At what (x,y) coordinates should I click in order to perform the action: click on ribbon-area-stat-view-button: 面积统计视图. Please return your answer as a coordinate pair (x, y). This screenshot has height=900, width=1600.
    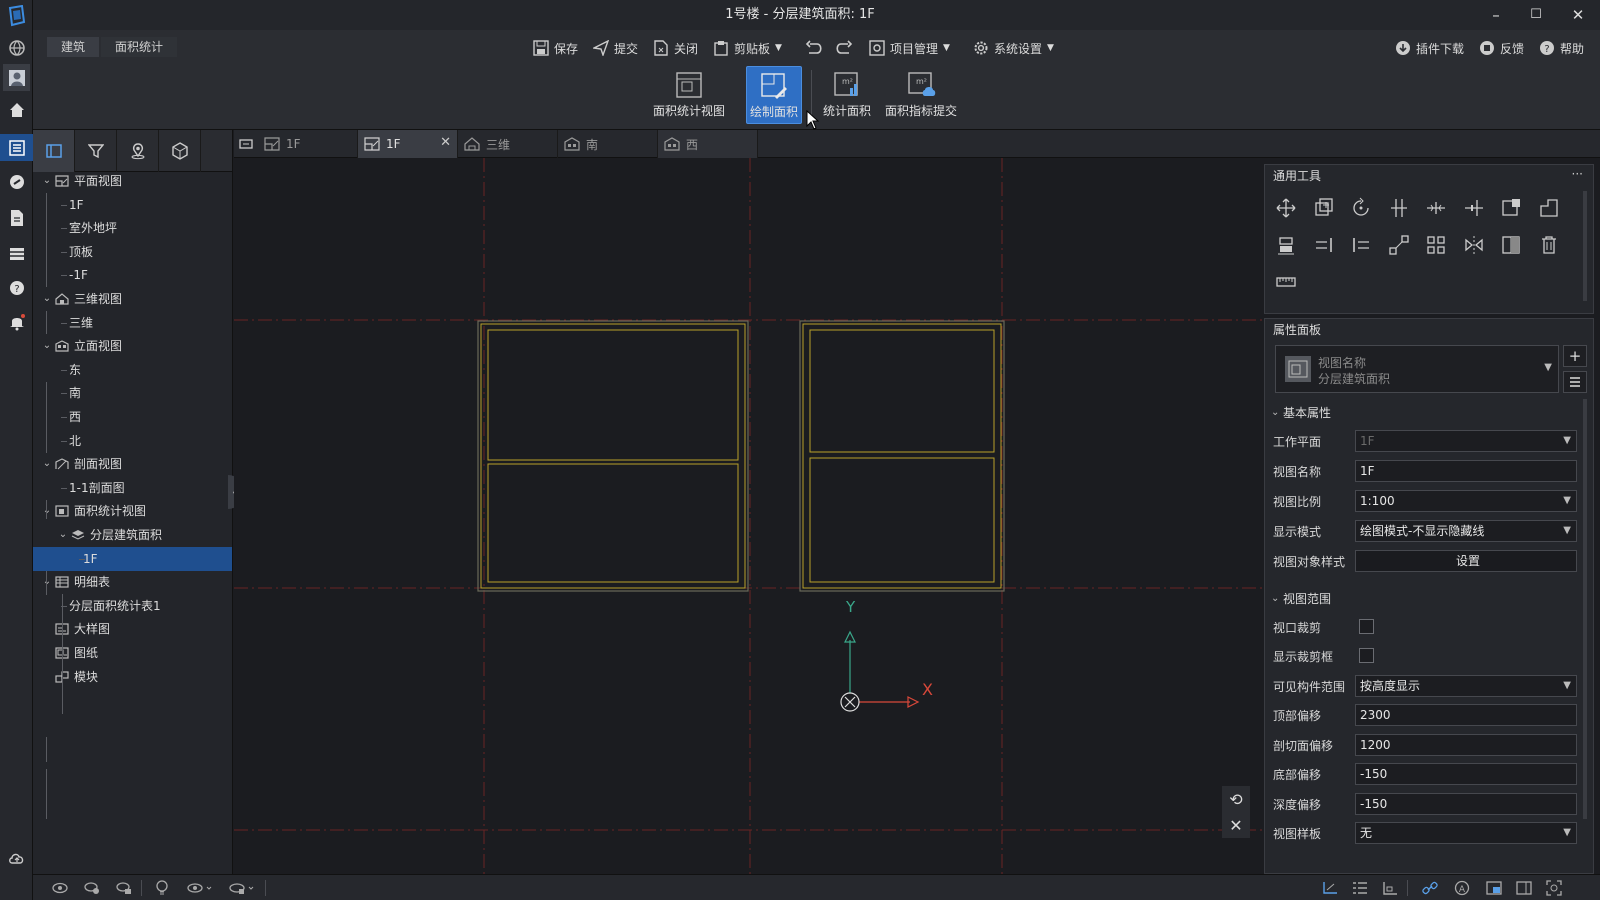
    Looking at the image, I should click on (689, 95).